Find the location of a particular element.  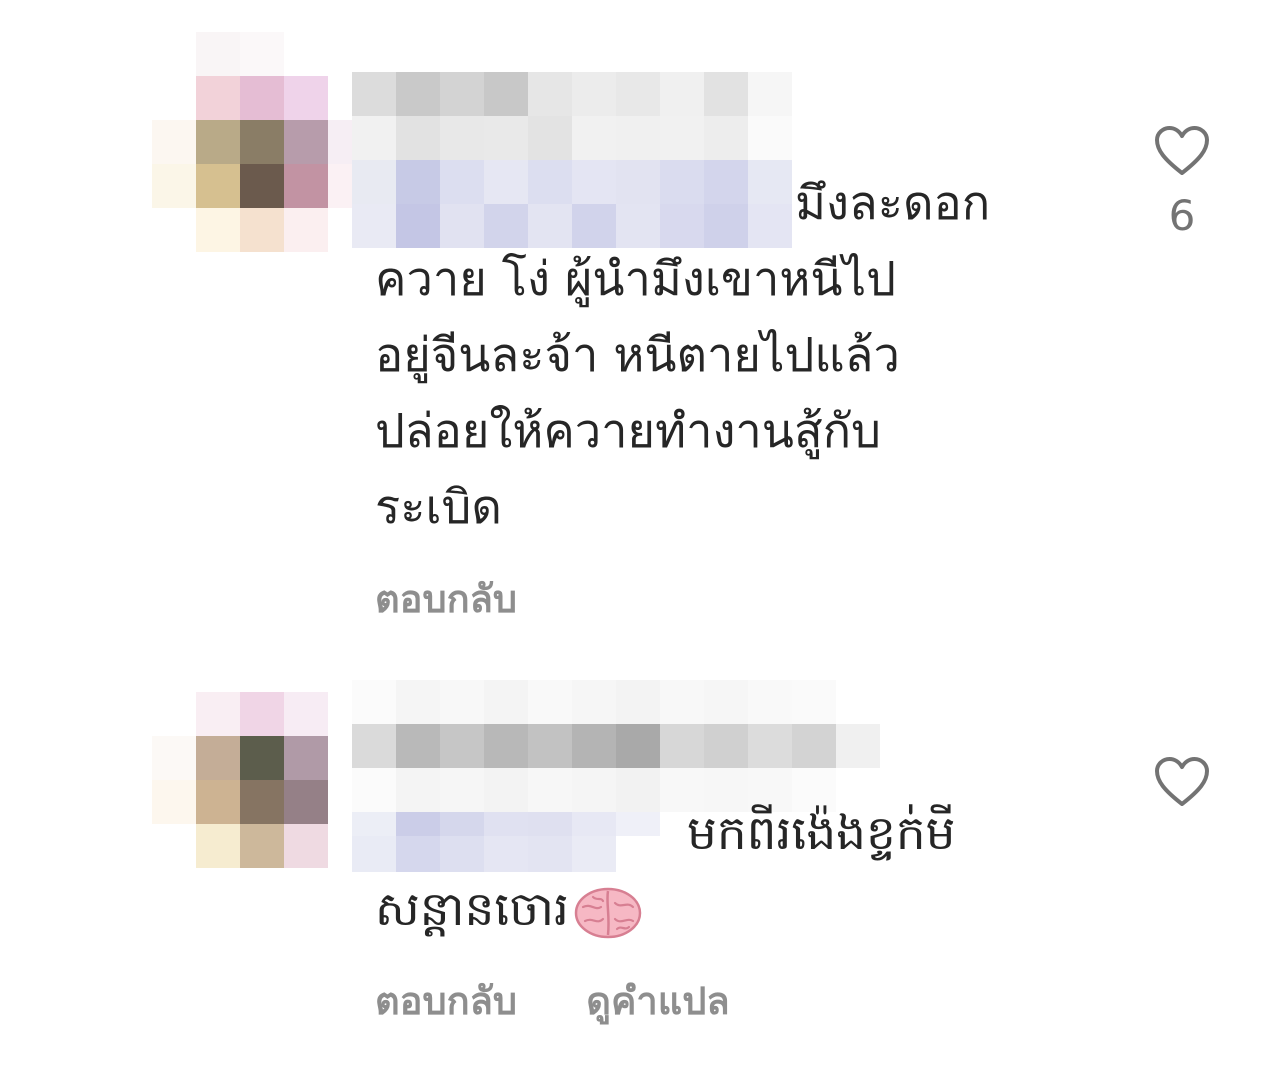

comment-text-line: อยู่จีนละจ้า หนีตายไปแล้ว is located at coordinates (637, 355).